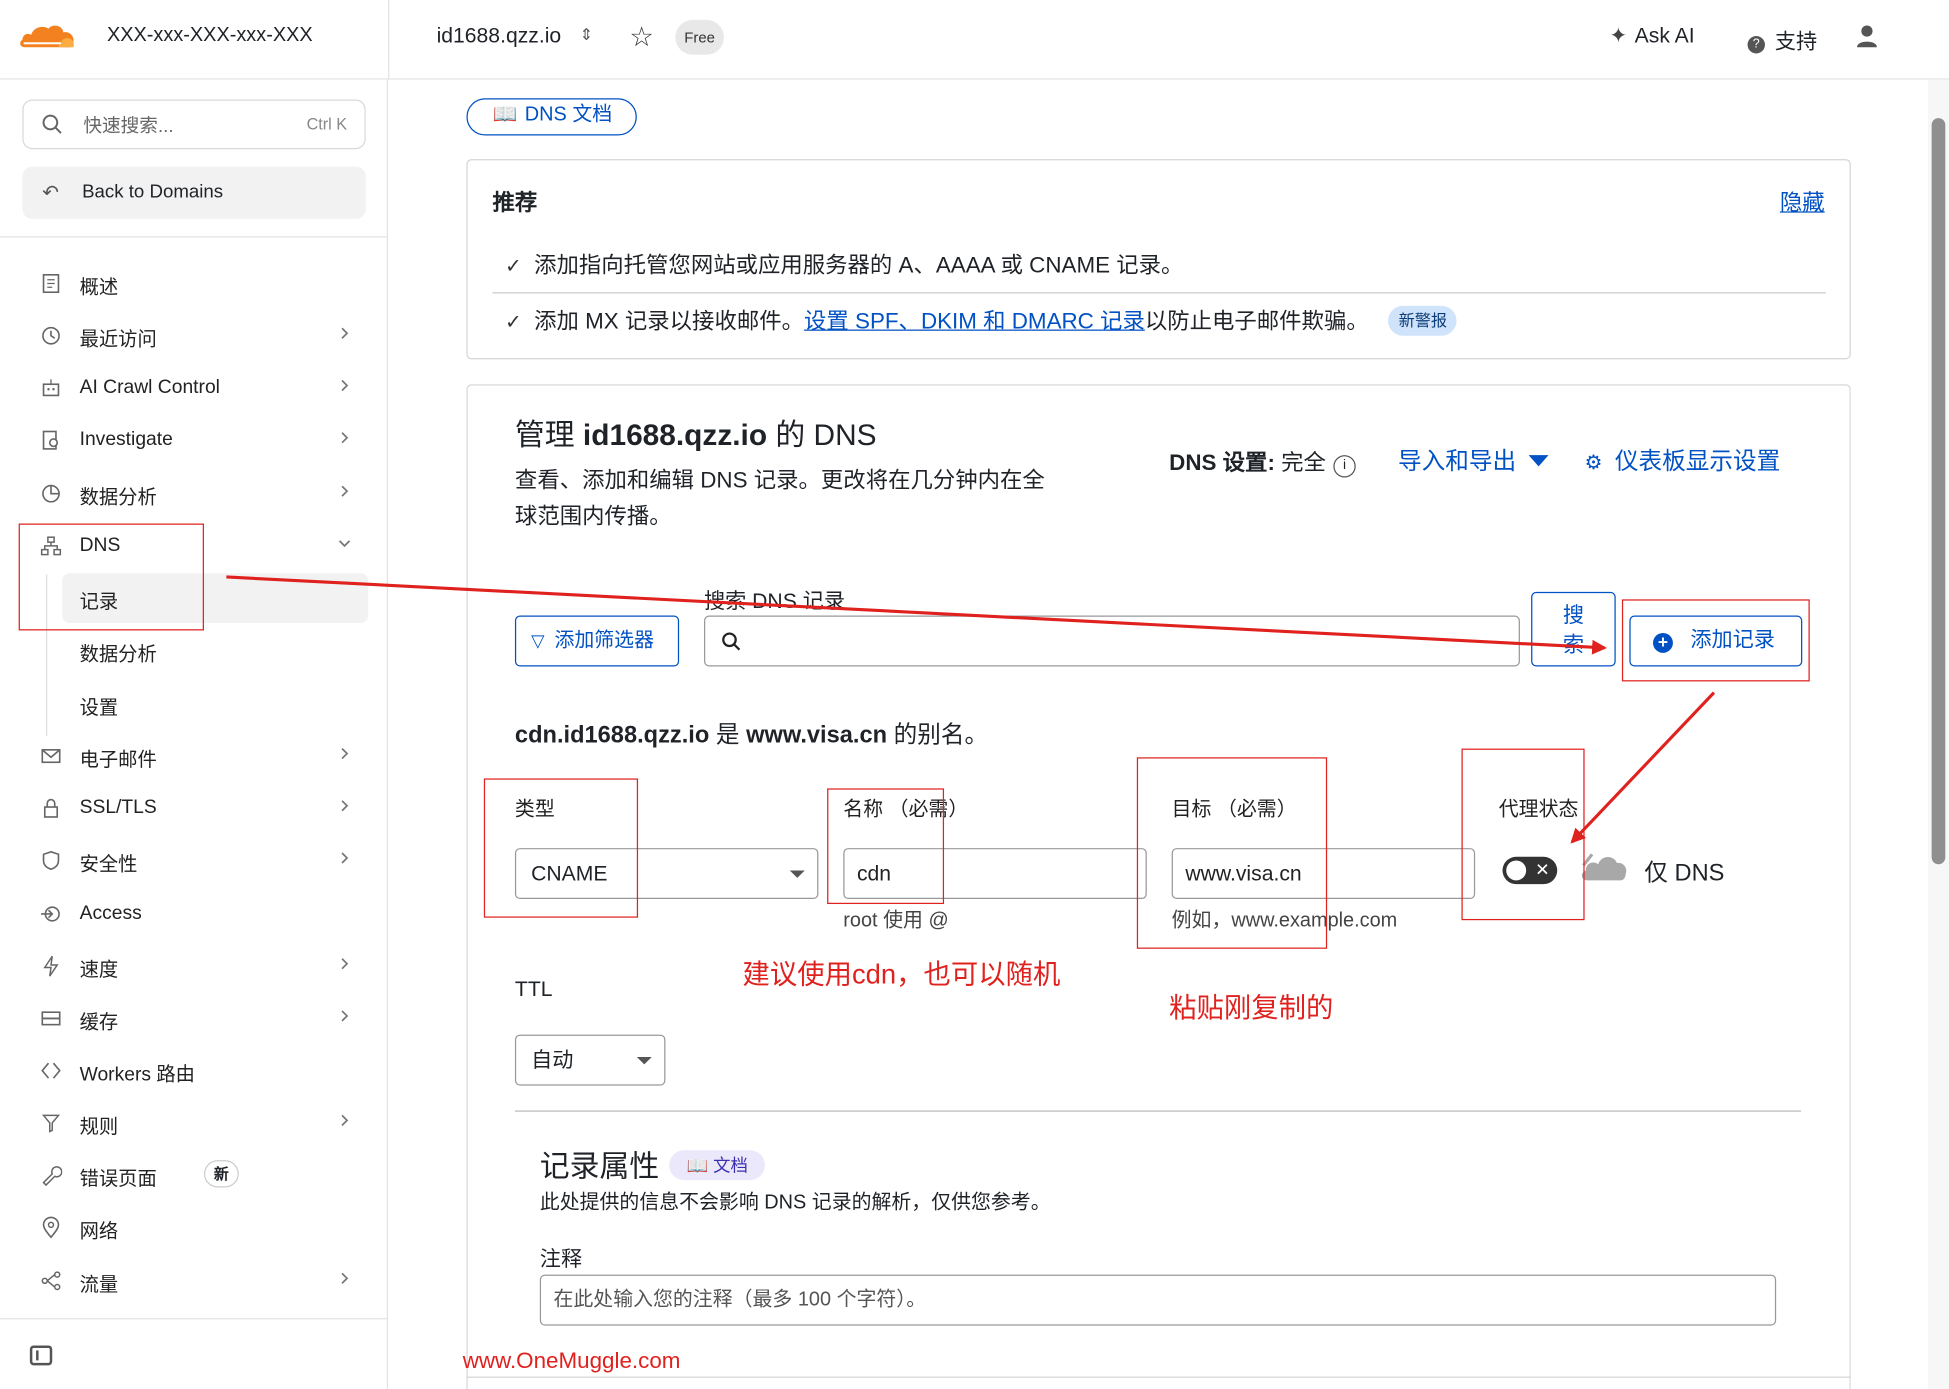 The width and height of the screenshot is (1949, 1389). I want to click on alias-mid: 是, so click(728, 735).